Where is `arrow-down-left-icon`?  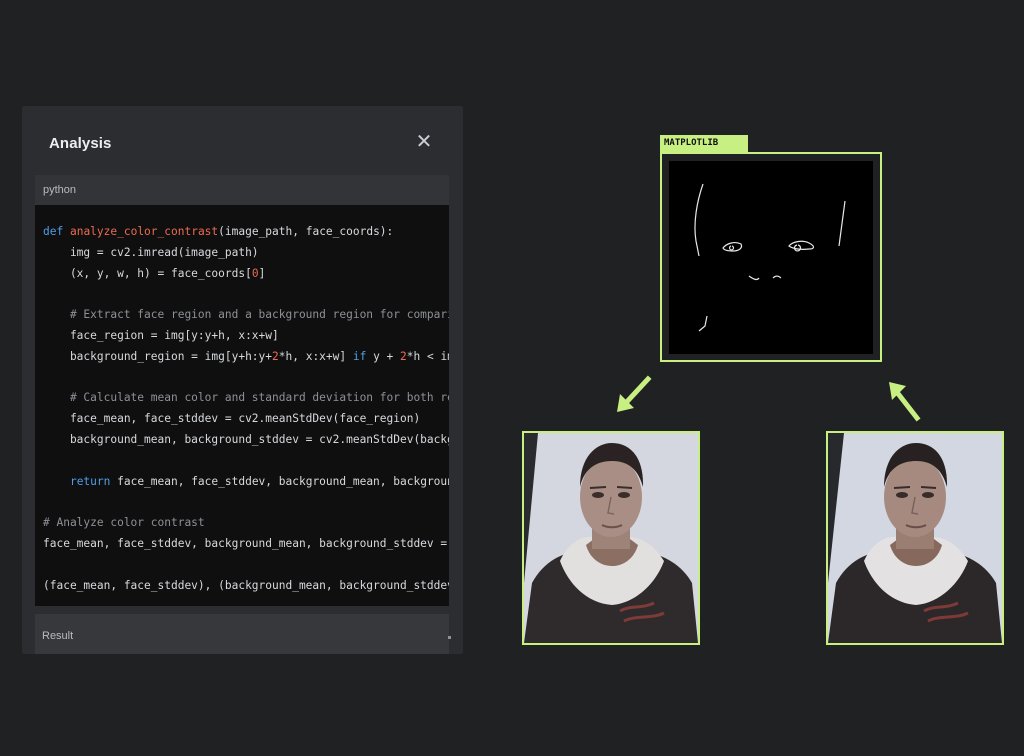
arrow-down-left-icon is located at coordinates (634, 393).